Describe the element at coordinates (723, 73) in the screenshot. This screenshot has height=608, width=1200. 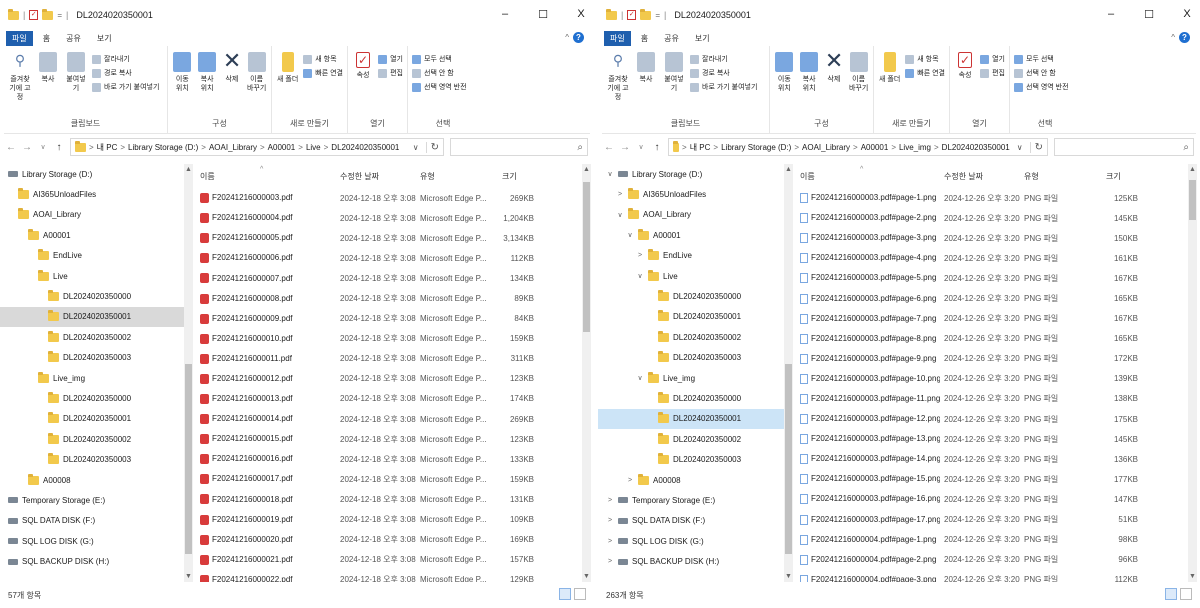
I see `copy-path-button: 경로 복사` at that location.